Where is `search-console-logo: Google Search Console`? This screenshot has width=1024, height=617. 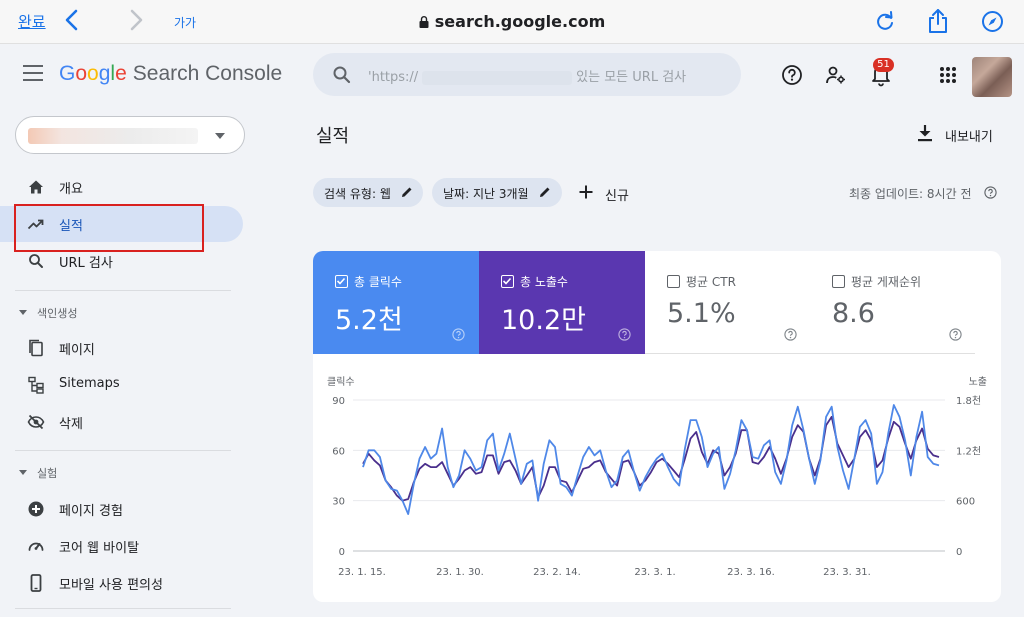 search-console-logo: Google Search Console is located at coordinates (170, 74).